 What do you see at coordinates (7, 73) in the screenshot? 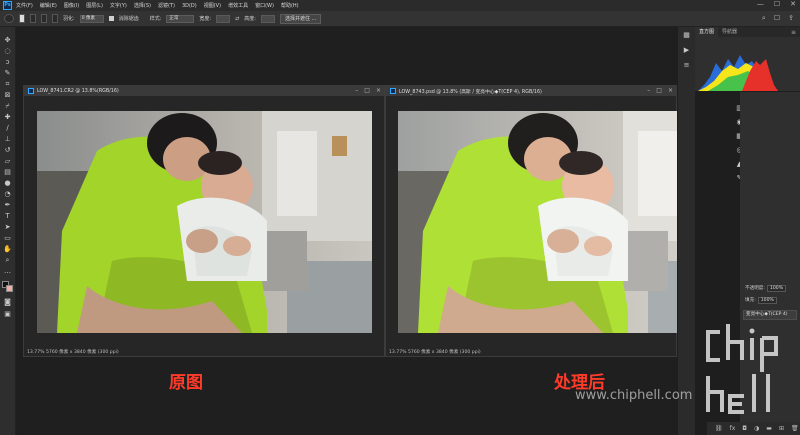
I see `quick-select-tool-icon: ✎` at bounding box center [7, 73].